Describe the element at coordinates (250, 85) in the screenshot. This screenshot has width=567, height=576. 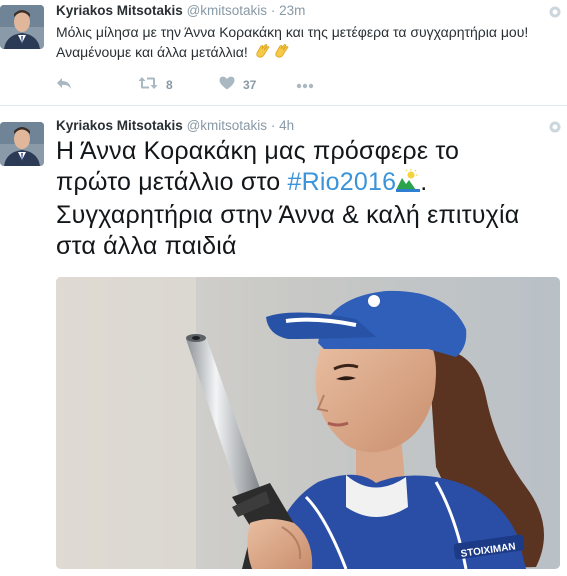
I see `like-count: 37` at that location.